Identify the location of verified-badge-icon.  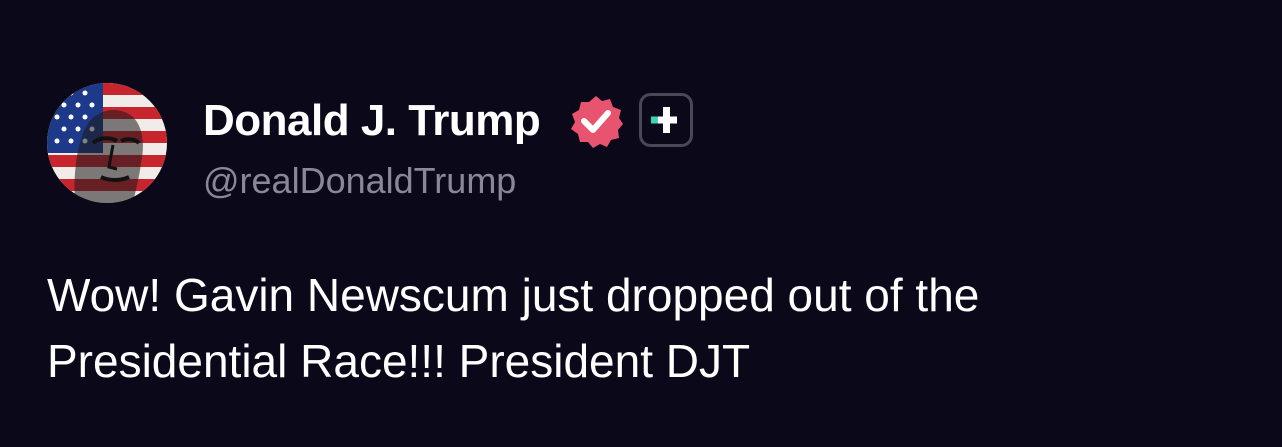
(596, 121).